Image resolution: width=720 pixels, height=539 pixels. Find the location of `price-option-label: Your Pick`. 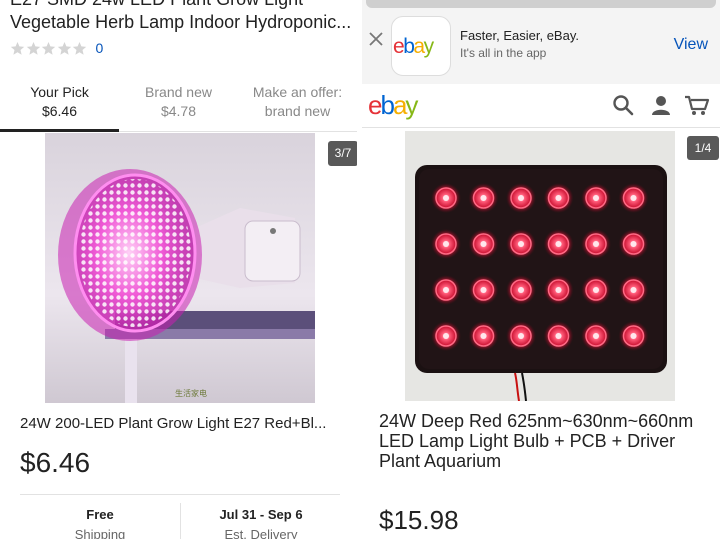

price-option-label: Your Pick is located at coordinates (59, 92).